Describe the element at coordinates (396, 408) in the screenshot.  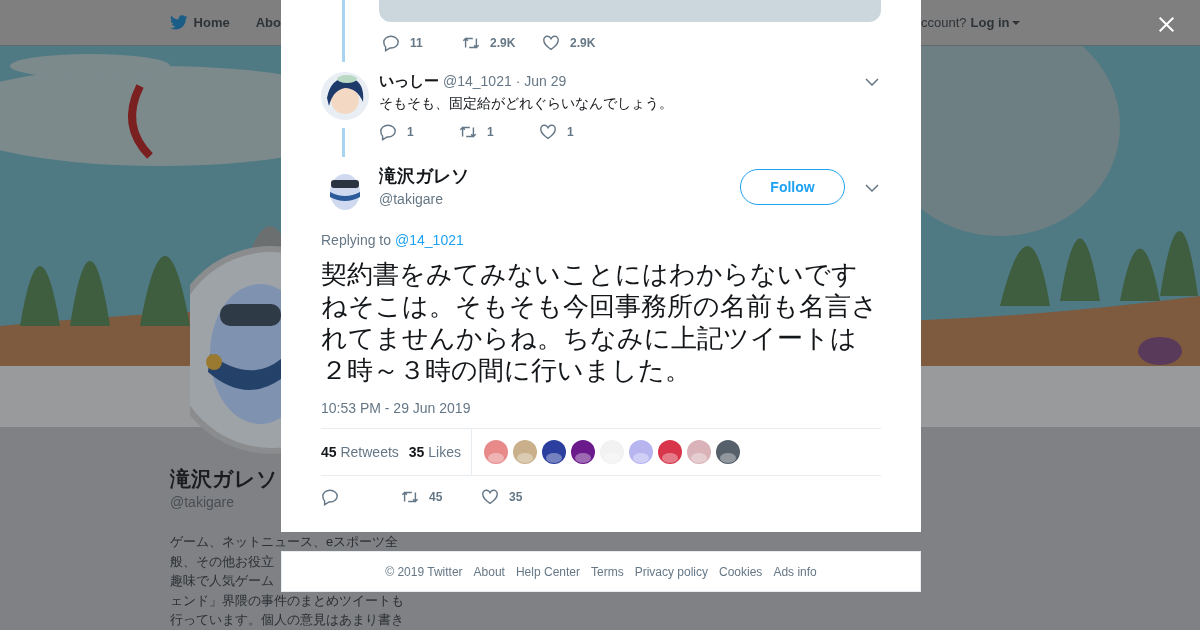
I see `tweet-timestamp: 10:53 PM - 29 Jun 2019` at that location.